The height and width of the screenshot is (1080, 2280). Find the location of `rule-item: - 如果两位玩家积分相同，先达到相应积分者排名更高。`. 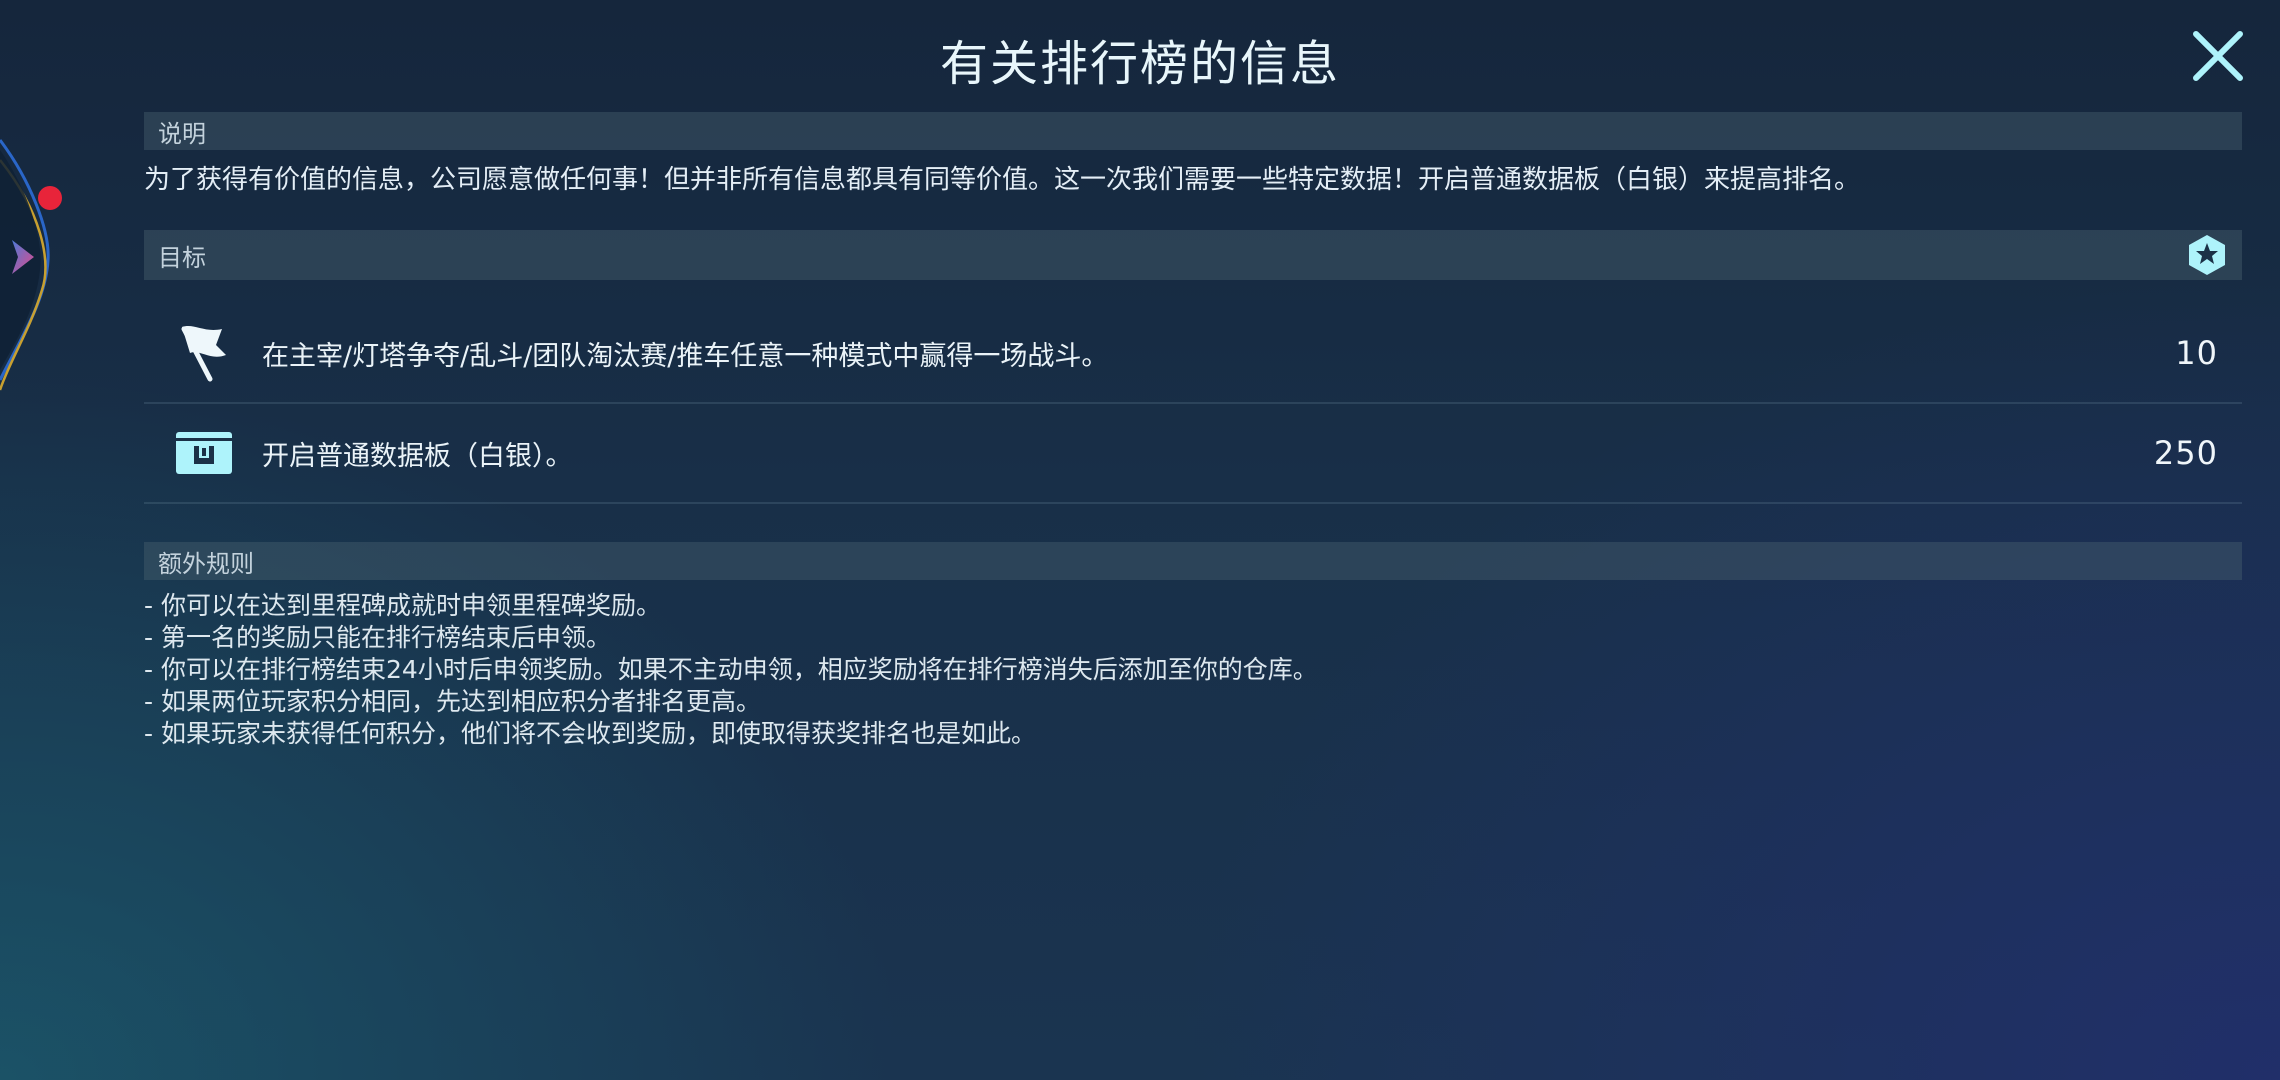

rule-item: - 如果两位玩家积分相同，先达到相应积分者排名更高。 is located at coordinates (452, 701).